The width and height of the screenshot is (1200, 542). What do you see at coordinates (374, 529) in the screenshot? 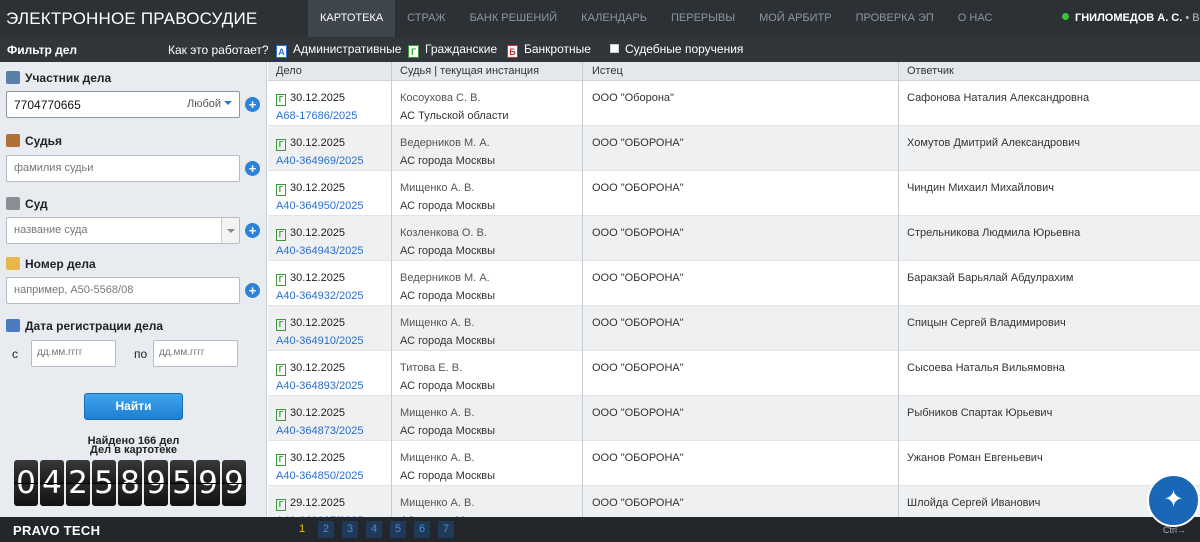
I see `page-link: 4` at bounding box center [374, 529].